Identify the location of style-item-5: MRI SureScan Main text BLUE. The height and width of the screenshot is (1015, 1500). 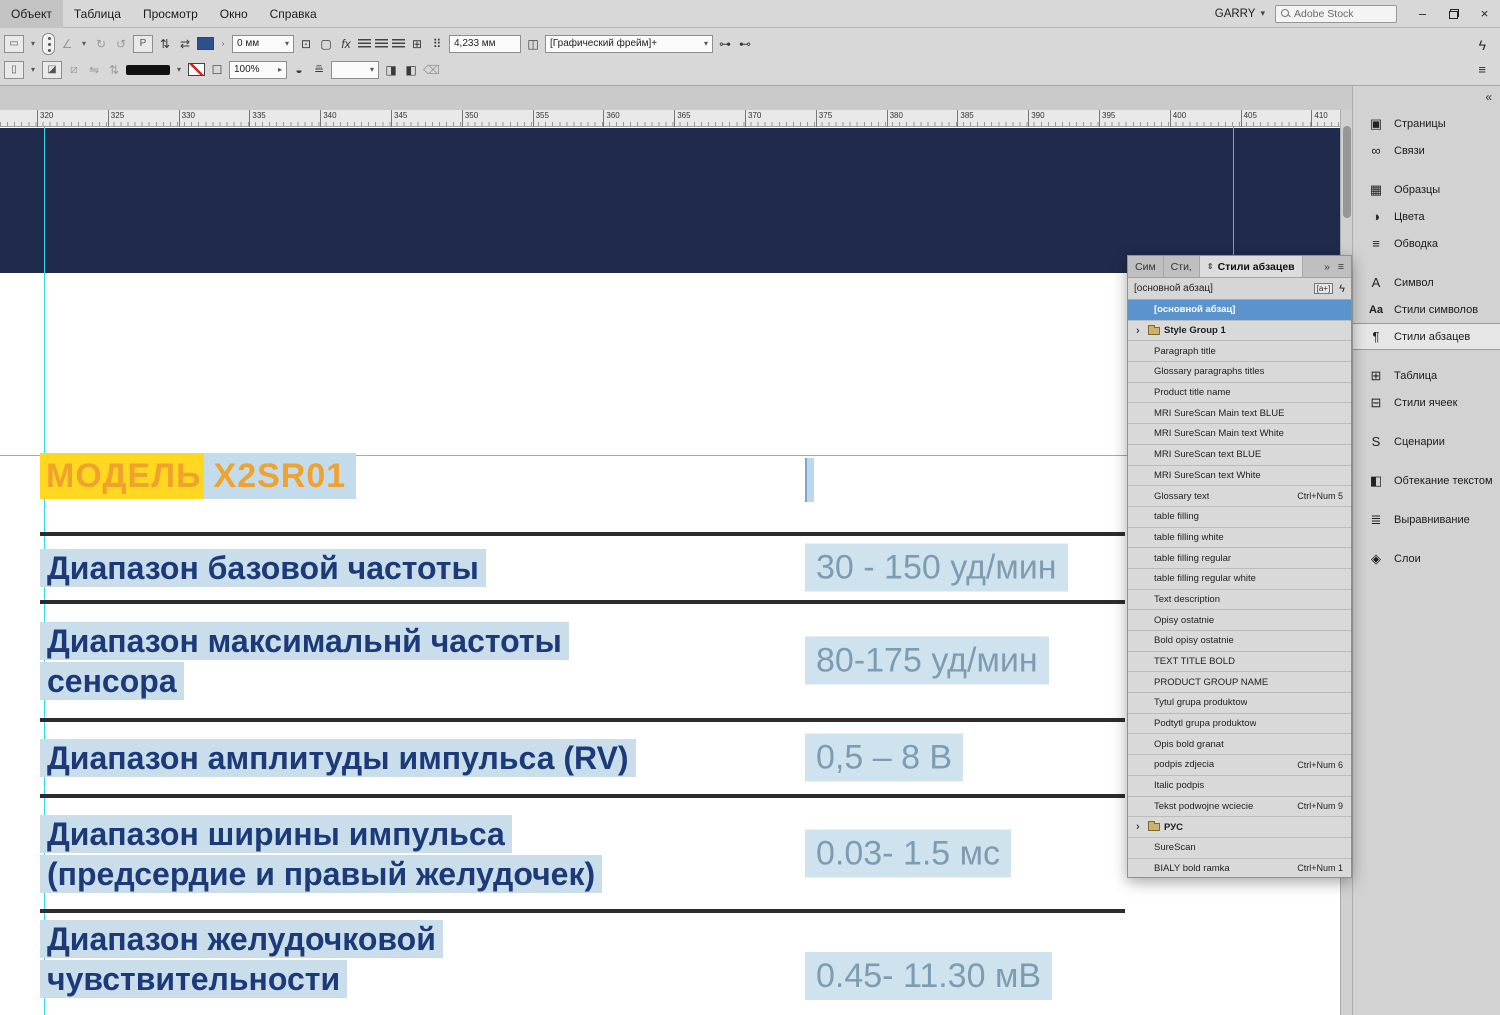
(1239, 414).